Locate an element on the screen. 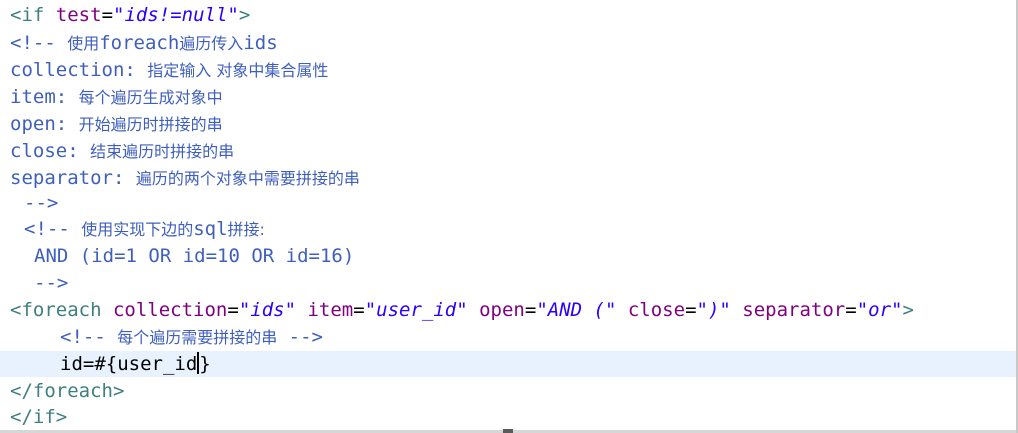  tag-foreach: foreach is located at coordinates (61, 310).